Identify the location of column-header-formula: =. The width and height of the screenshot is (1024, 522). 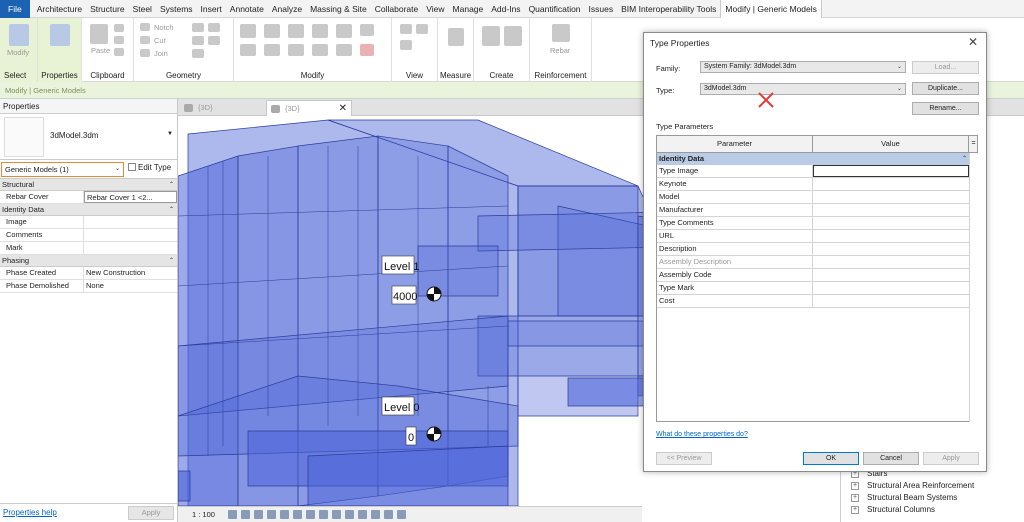
(973, 144).